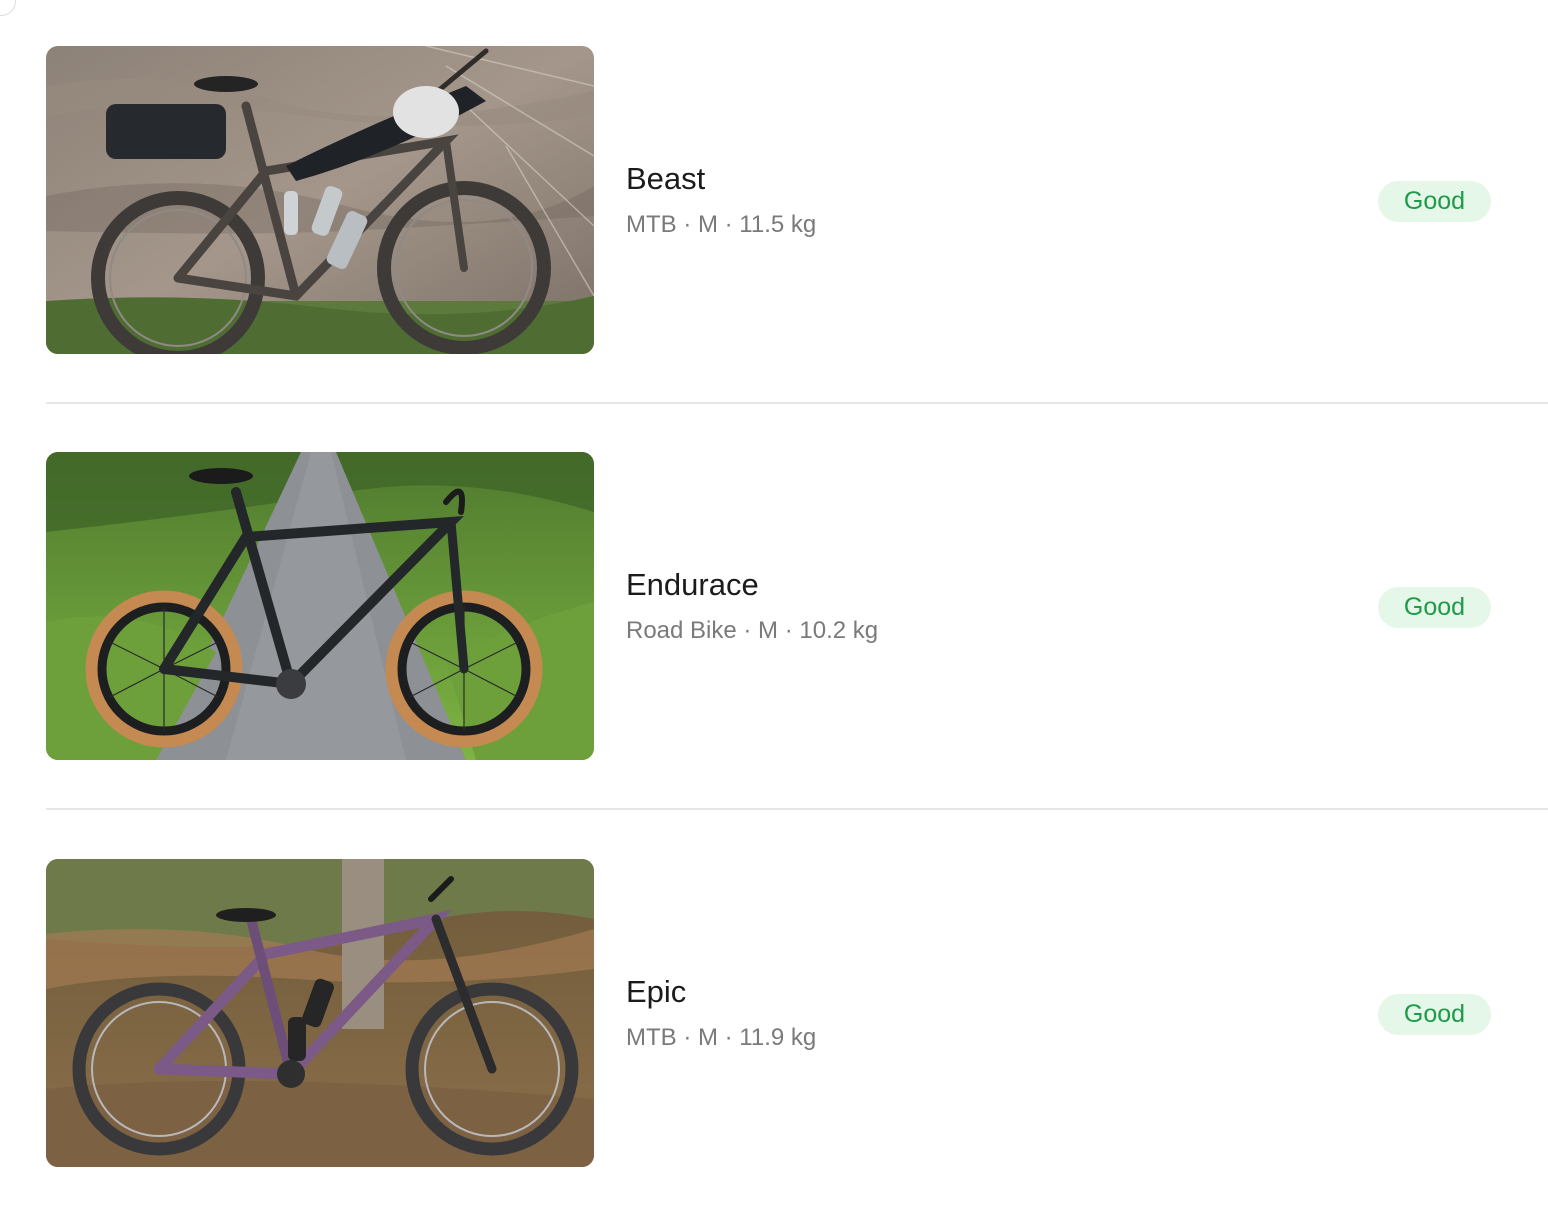  I want to click on bike-info: Epic MTB · M · 11.9 kg, so click(926, 1013).